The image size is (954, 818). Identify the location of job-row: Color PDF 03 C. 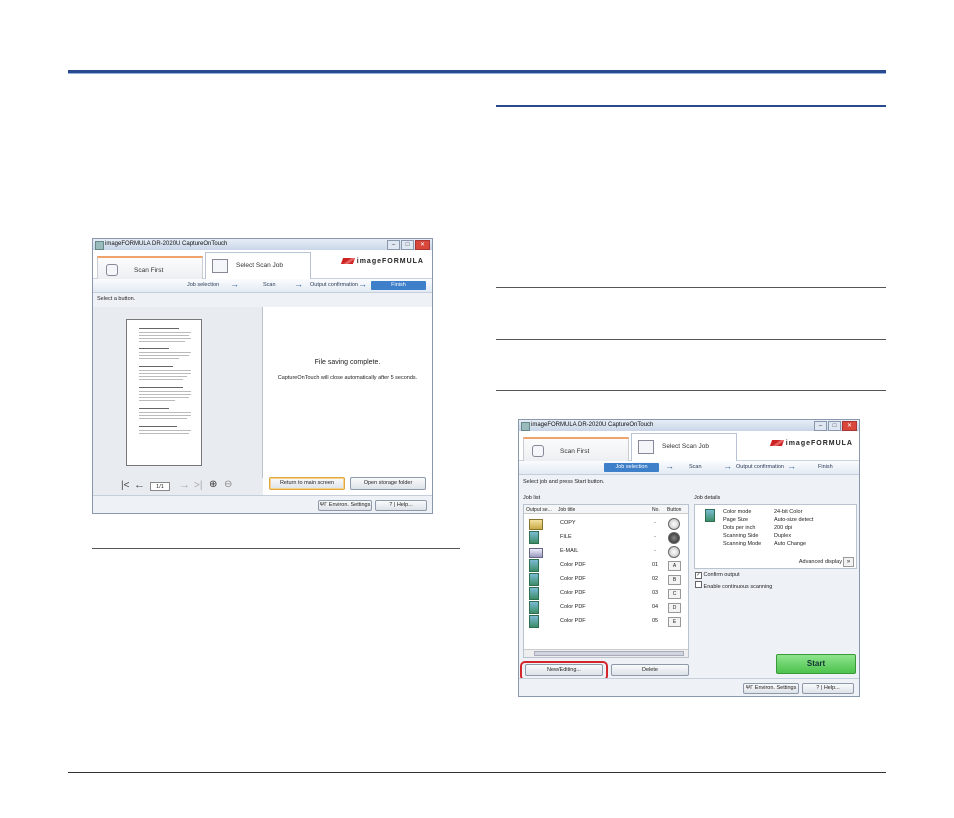
(606, 593).